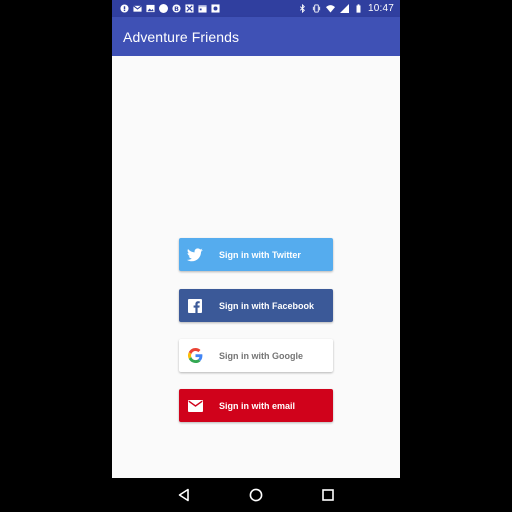 The height and width of the screenshot is (512, 512). I want to click on circle-icon, so click(163, 8).